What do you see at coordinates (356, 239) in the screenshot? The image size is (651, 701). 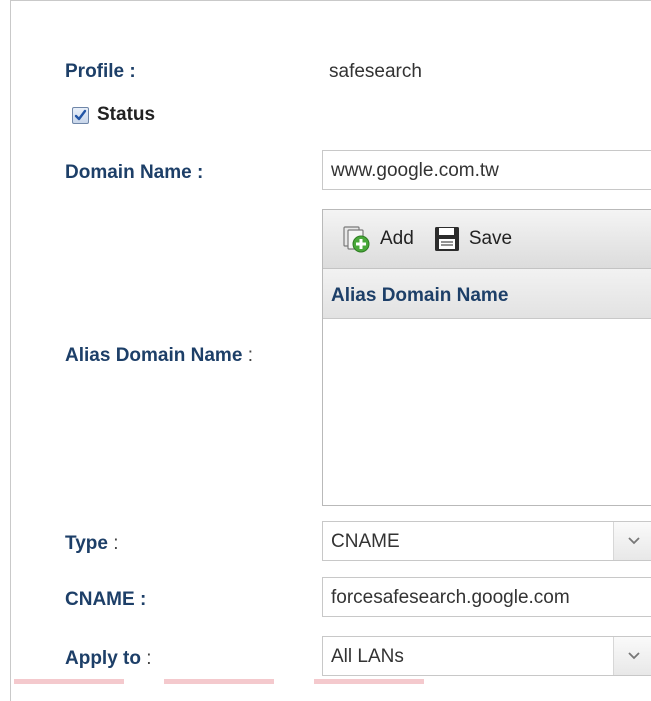 I see `add-icon` at bounding box center [356, 239].